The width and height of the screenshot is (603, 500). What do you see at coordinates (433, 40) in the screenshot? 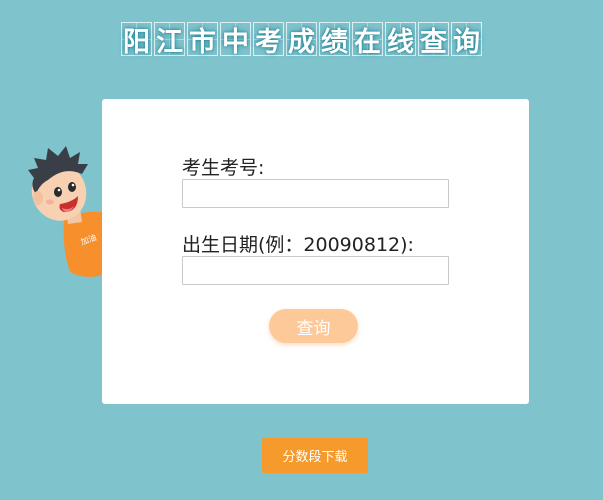
I see `title-char: 查` at bounding box center [433, 40].